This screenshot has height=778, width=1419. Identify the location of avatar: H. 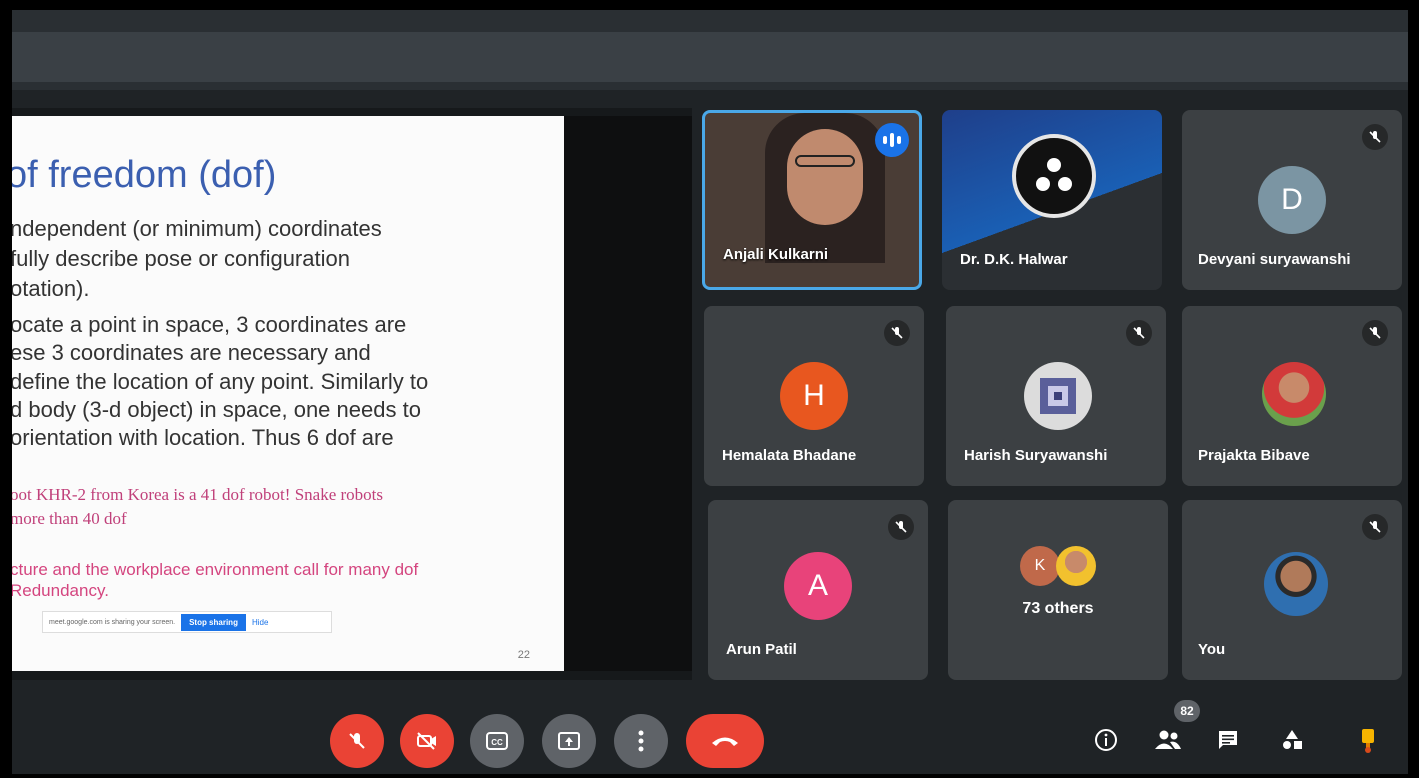
(814, 396).